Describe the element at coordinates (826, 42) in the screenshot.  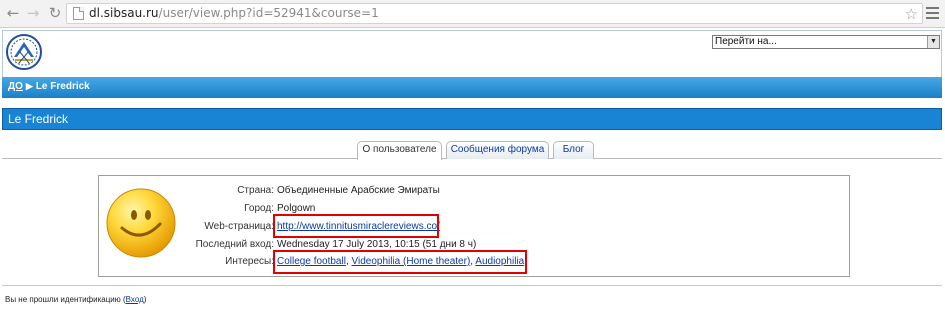
I see `jump-to-select: Перейти на... ▼` at that location.